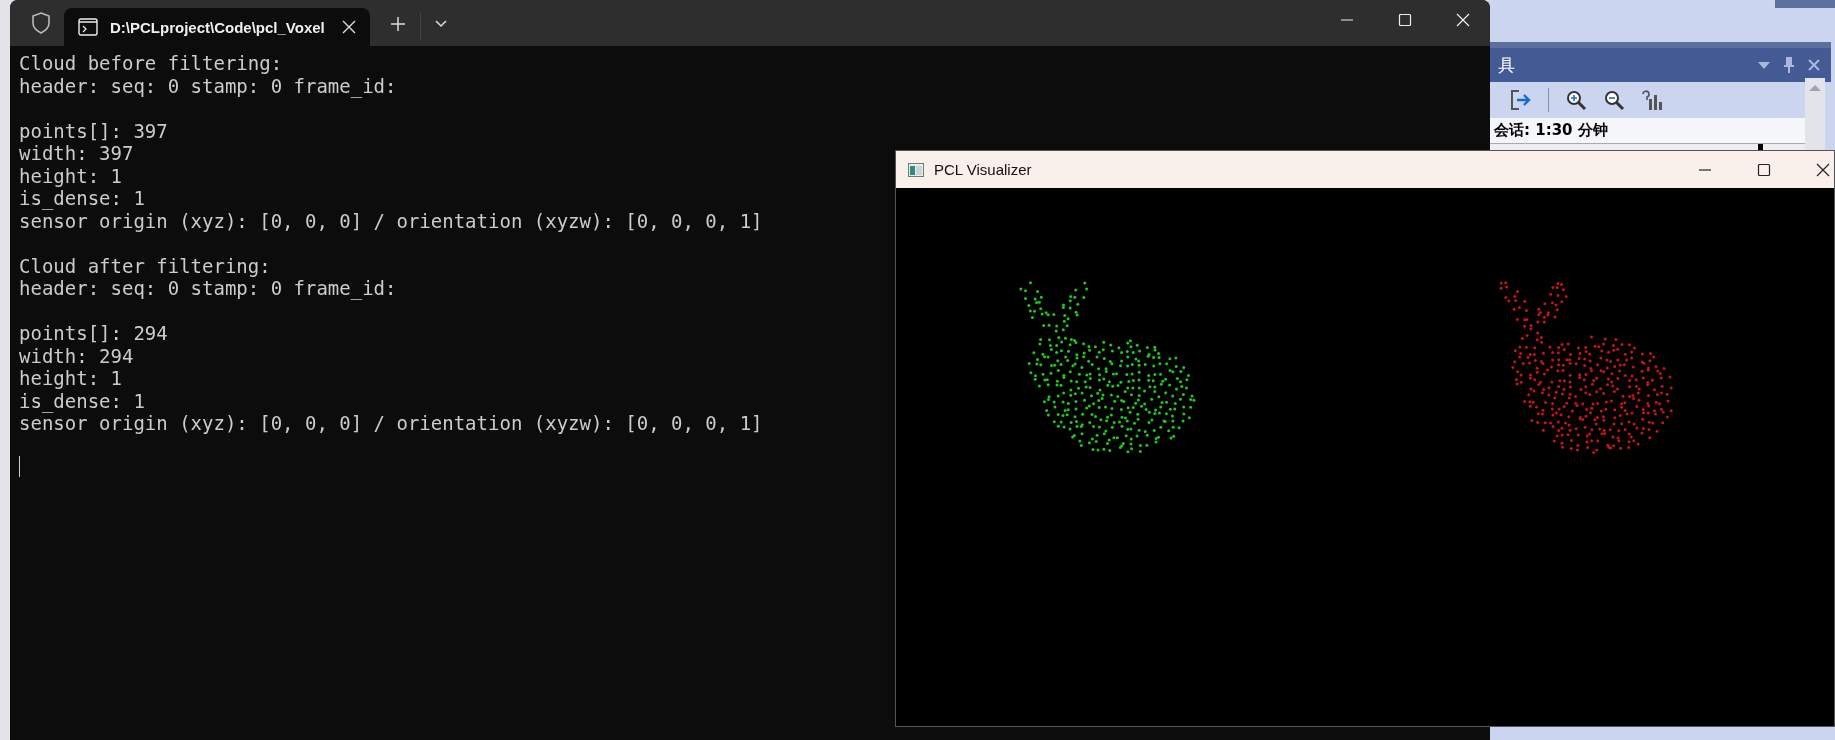 The height and width of the screenshot is (740, 1835). Describe the element at coordinates (916, 169) in the screenshot. I see `app-icon` at that location.